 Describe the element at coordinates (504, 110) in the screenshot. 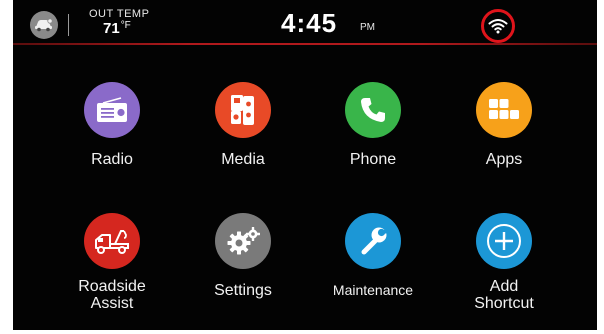

I see `apps-grid-icon` at that location.